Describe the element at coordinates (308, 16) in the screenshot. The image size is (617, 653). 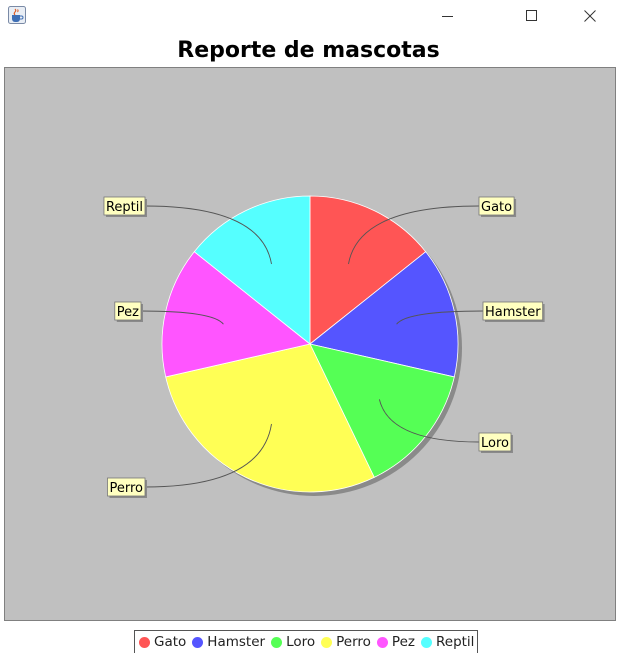
I see `window-titlebar` at that location.